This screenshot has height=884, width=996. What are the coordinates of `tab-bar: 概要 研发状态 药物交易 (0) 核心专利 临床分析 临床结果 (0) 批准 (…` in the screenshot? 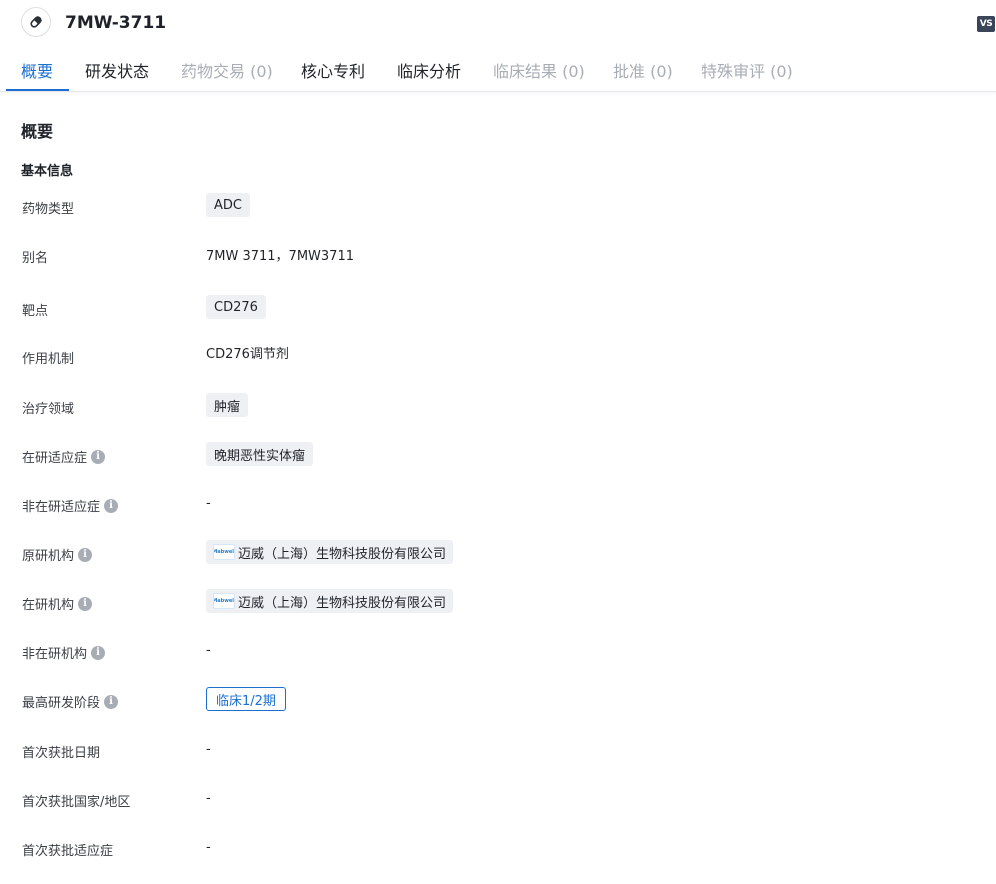 It's located at (498, 70).